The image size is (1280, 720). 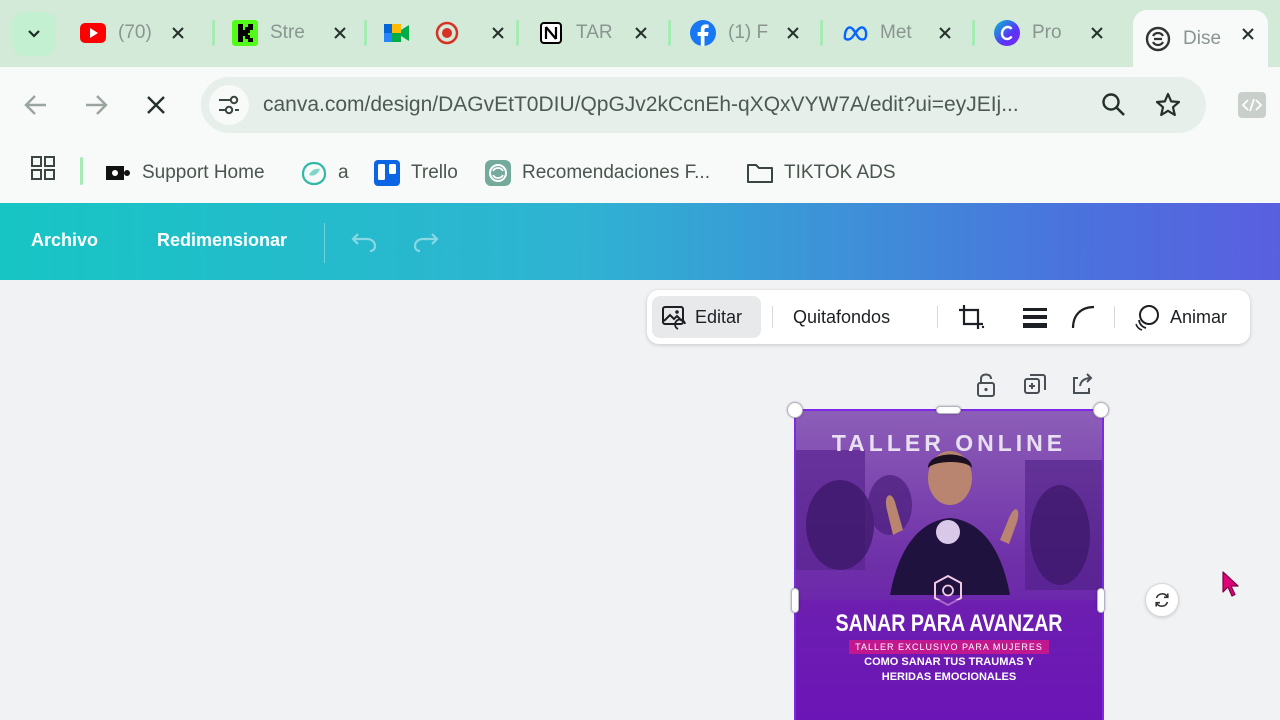 What do you see at coordinates (1231, 586) in the screenshot?
I see `mouse-cursor-icon` at bounding box center [1231, 586].